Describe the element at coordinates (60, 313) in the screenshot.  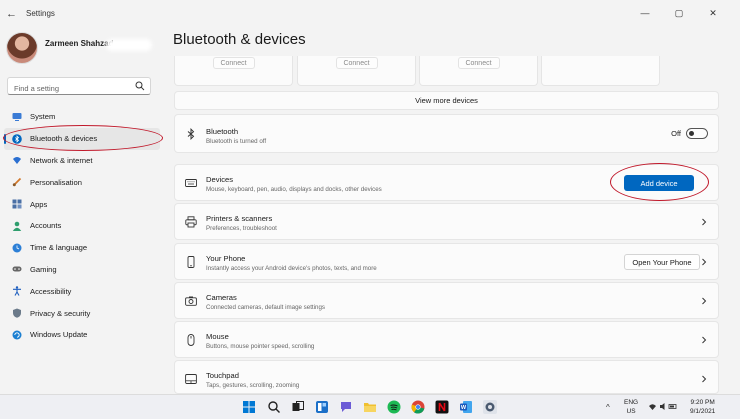
I see `sidebar-item-label: Privacy & security` at that location.